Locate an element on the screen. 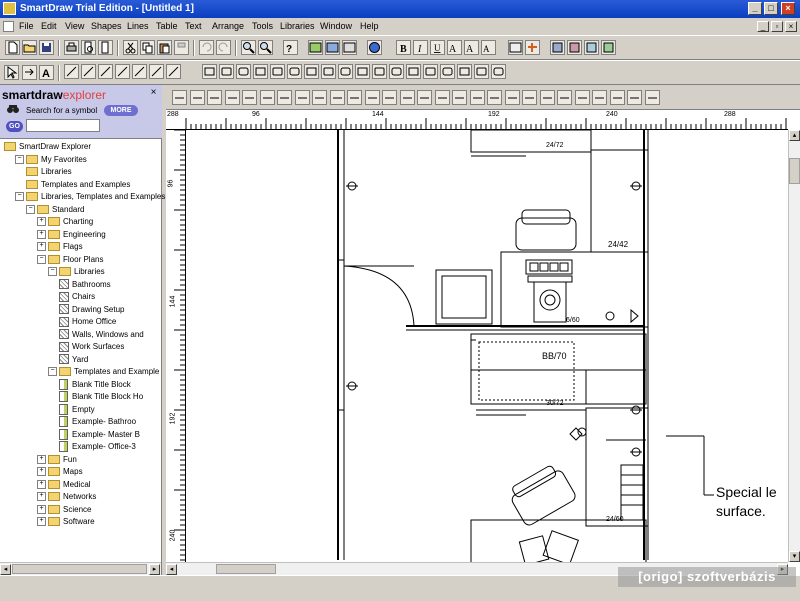 The height and width of the screenshot is (601, 800). tree-item: + Engineering is located at coordinates (71, 235).